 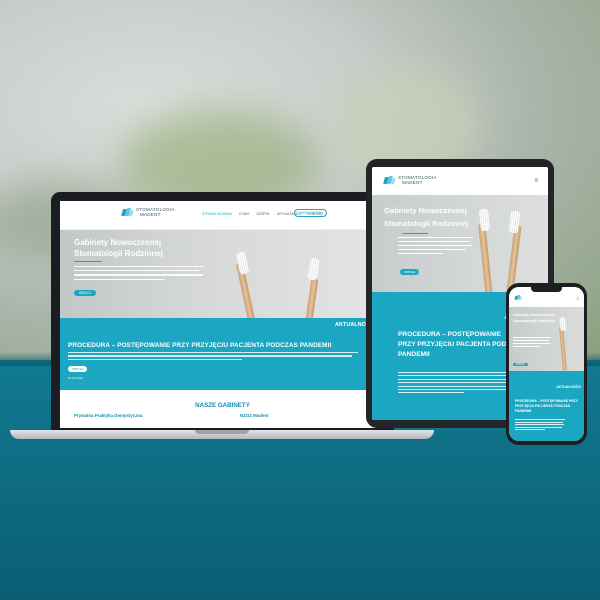 I want to click on phone-news-title: AKTUALNOŚCI, so click(x=568, y=387).